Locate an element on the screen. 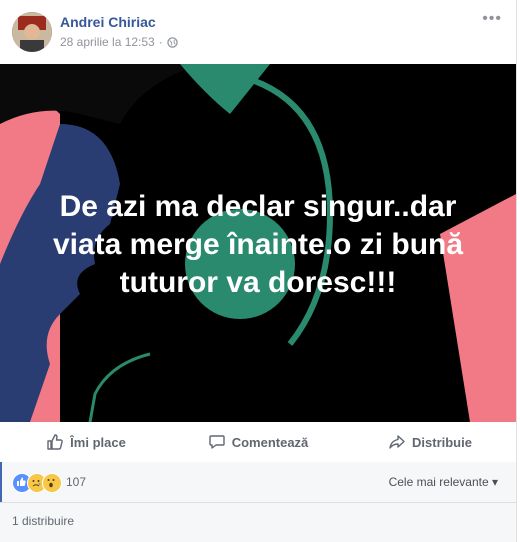  comment-icon is located at coordinates (217, 442).